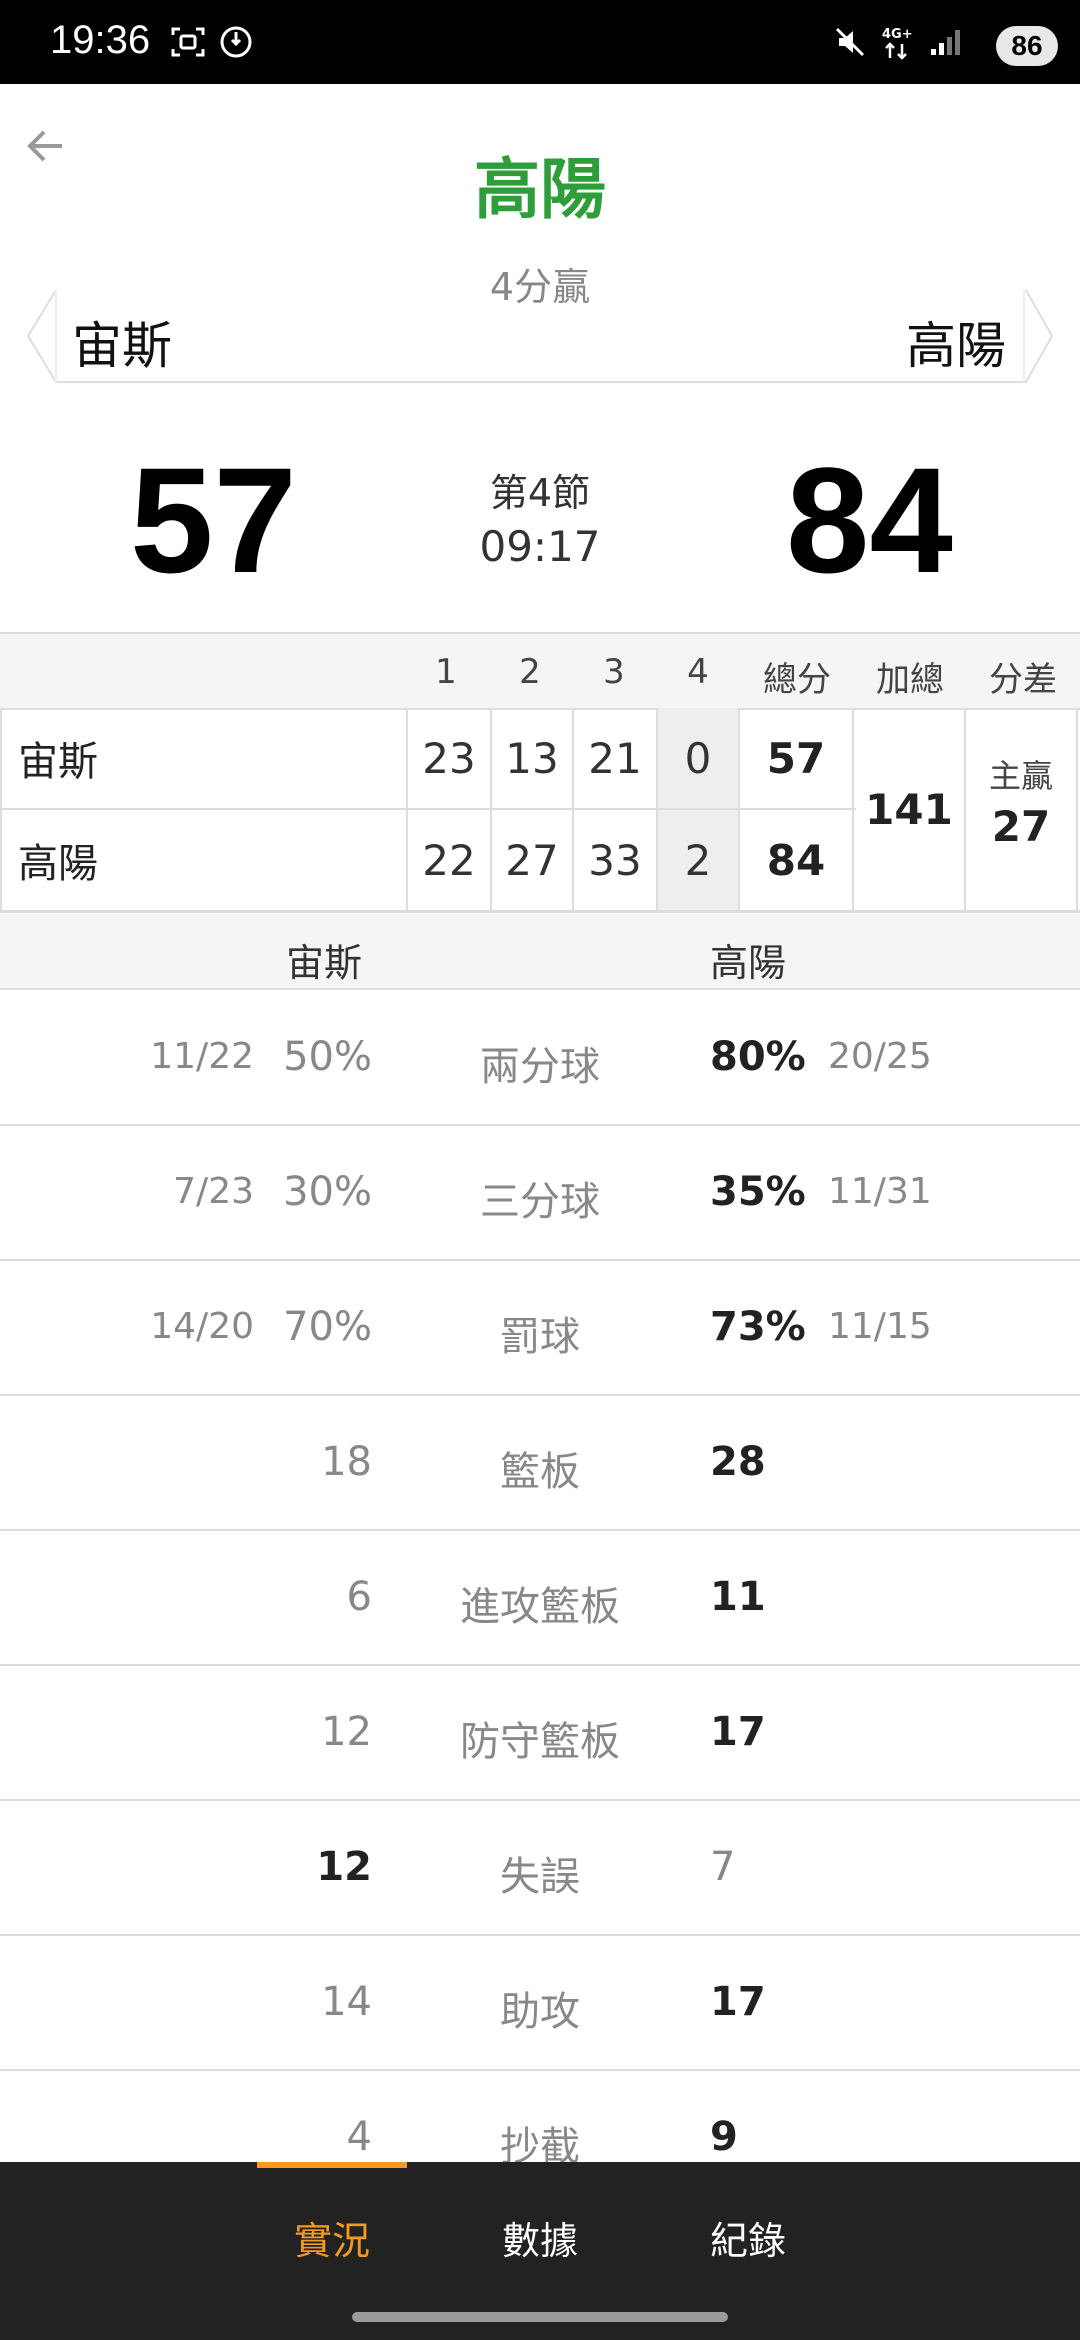 The height and width of the screenshot is (2340, 1080). I want to click on box-away-q4: 0, so click(698, 758).